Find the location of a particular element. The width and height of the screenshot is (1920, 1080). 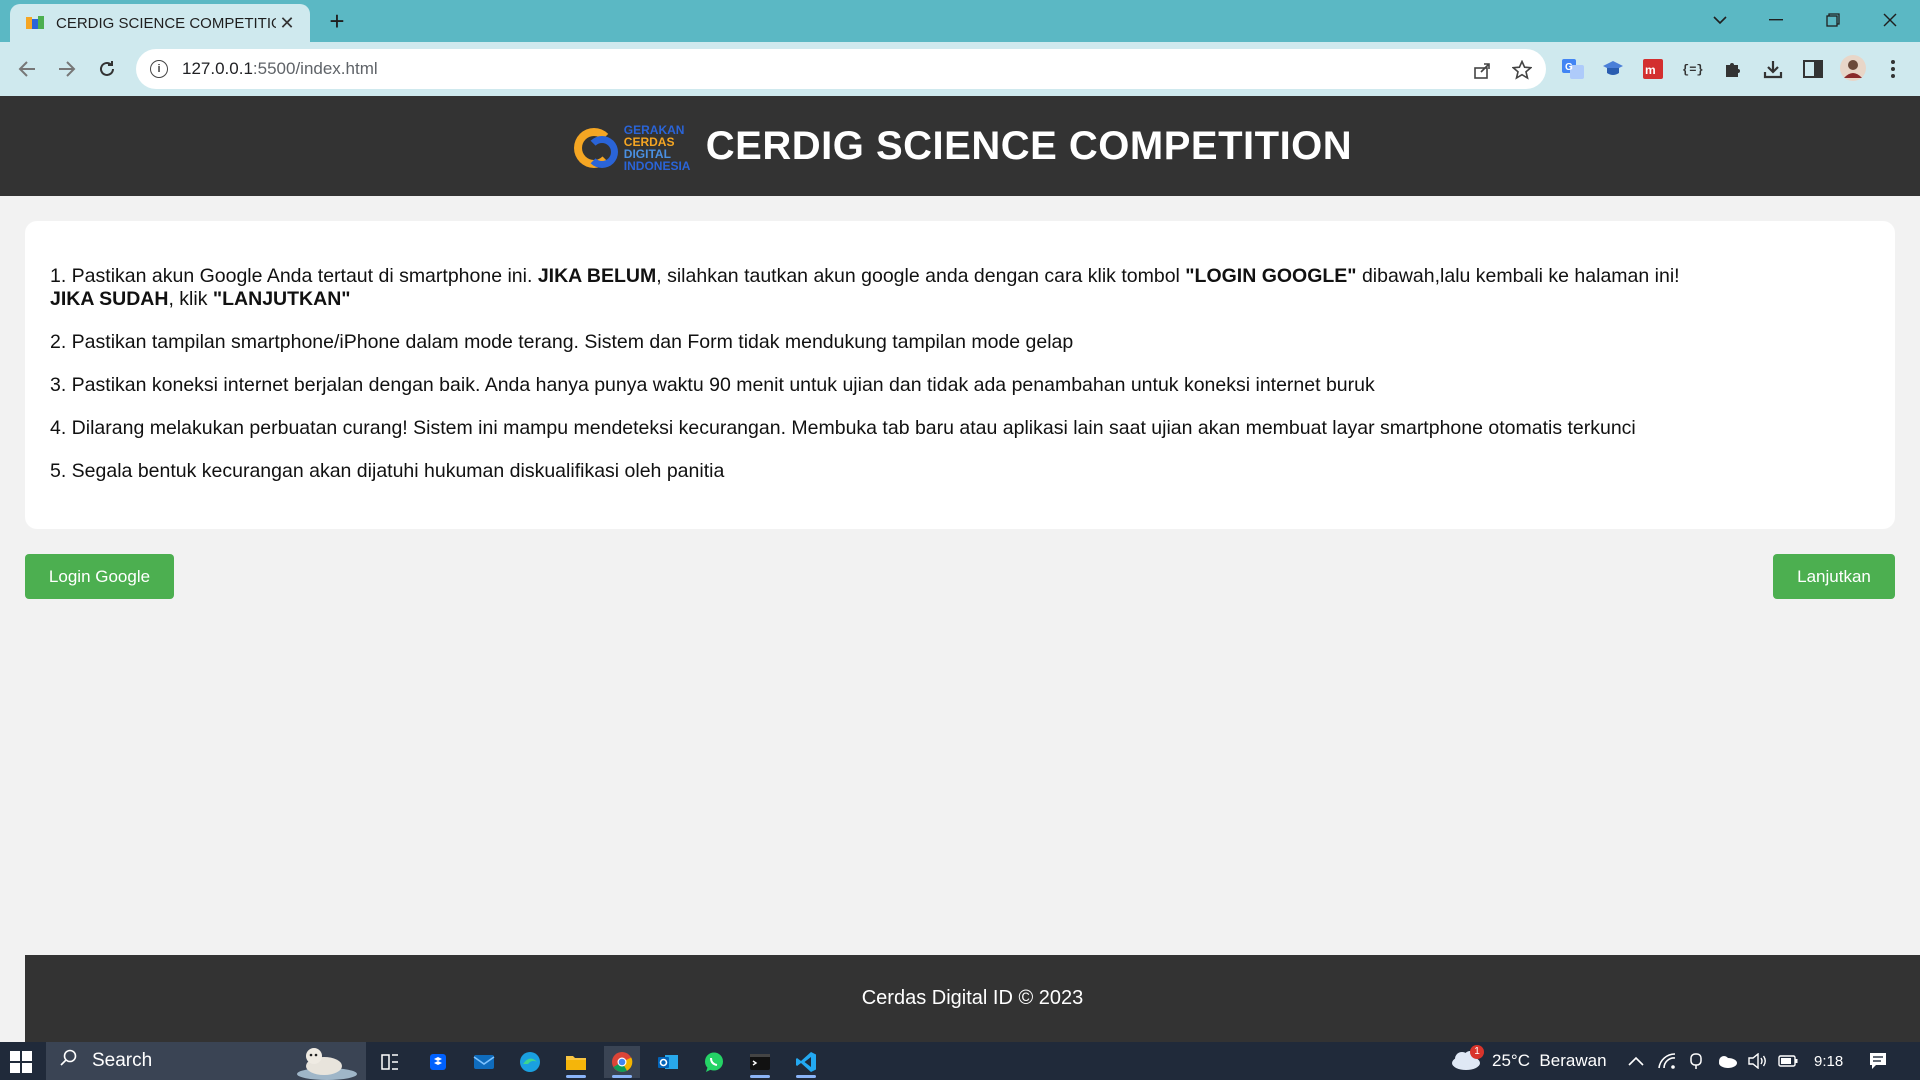

rule-emphasis: JIKA BELUM is located at coordinates (597, 276).